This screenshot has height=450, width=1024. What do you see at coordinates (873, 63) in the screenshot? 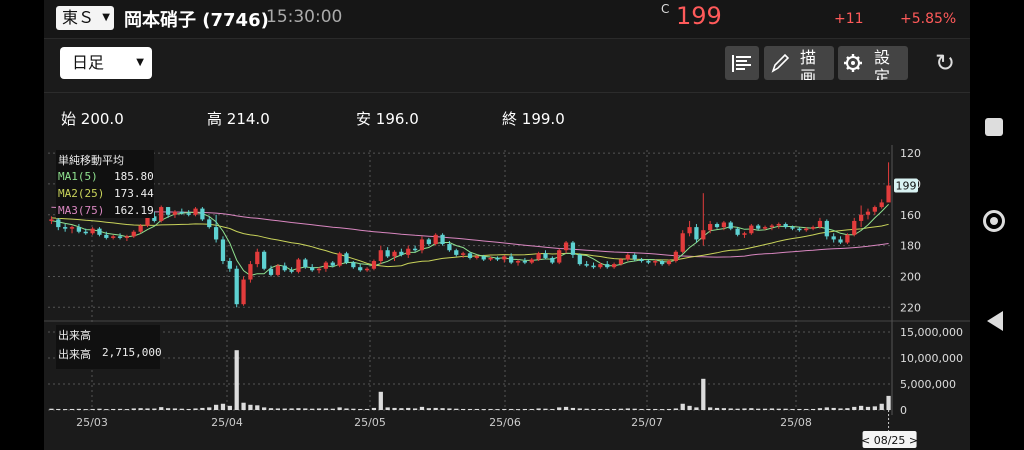
I see `settings-button: 設定` at bounding box center [873, 63].